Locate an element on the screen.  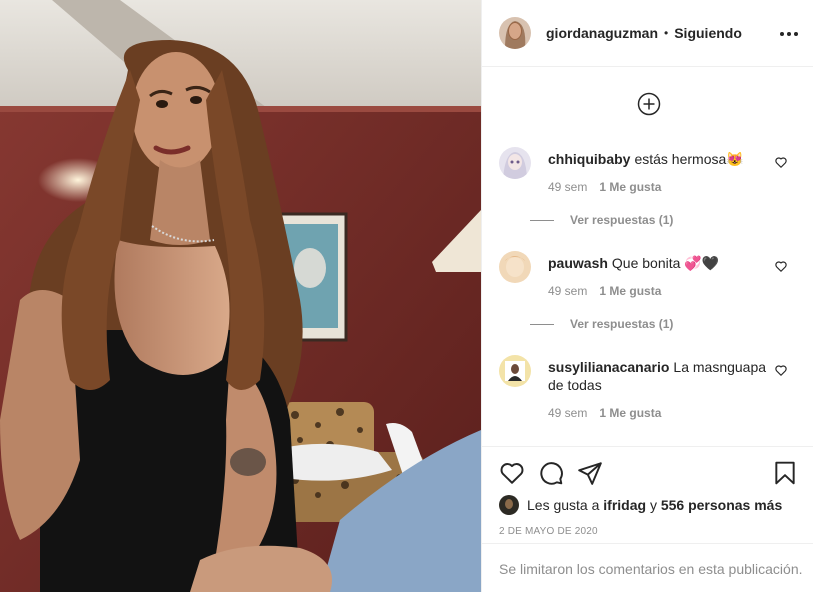
comment-emoji: 💞🖤 is located at coordinates (702, 263).